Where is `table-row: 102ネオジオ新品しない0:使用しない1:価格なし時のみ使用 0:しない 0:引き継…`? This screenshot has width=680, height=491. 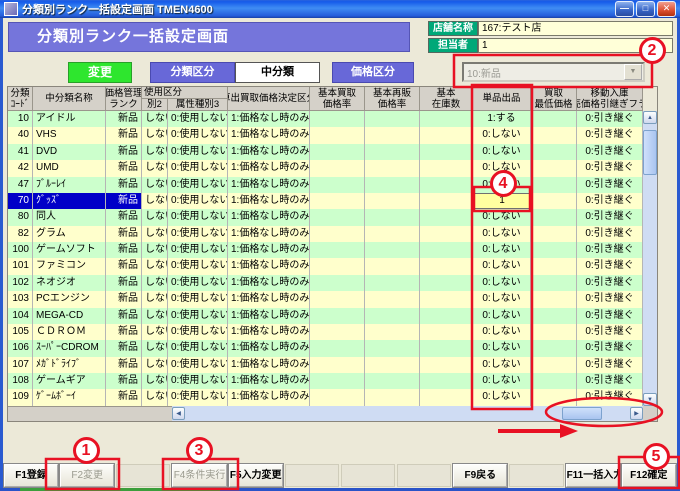 table-row: 102ネオジオ新品しない0:使用しない1:価格なし時のみ使用 0:しない 0:引き継… is located at coordinates (325, 283).